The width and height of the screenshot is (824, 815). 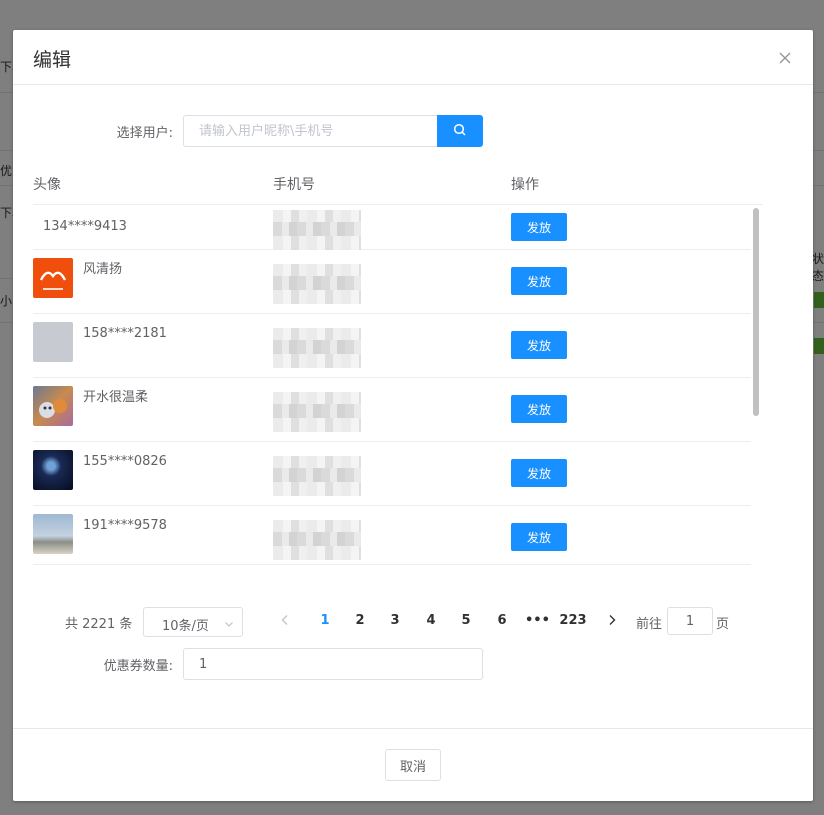 What do you see at coordinates (537, 620) in the screenshot?
I see `page-ellipsis: •••` at bounding box center [537, 620].